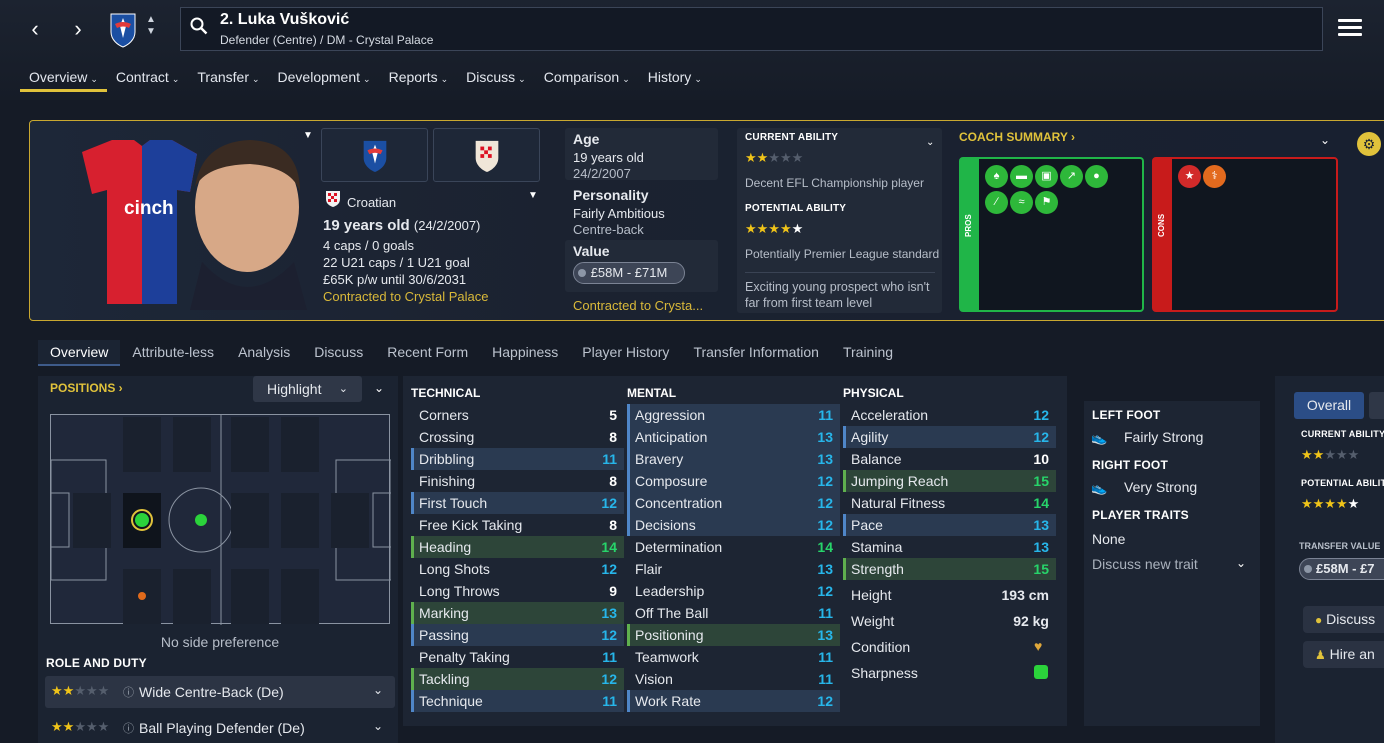  Describe the element at coordinates (517, 569) in the screenshot. I see `attribute-row: Long Shots 12` at that location.